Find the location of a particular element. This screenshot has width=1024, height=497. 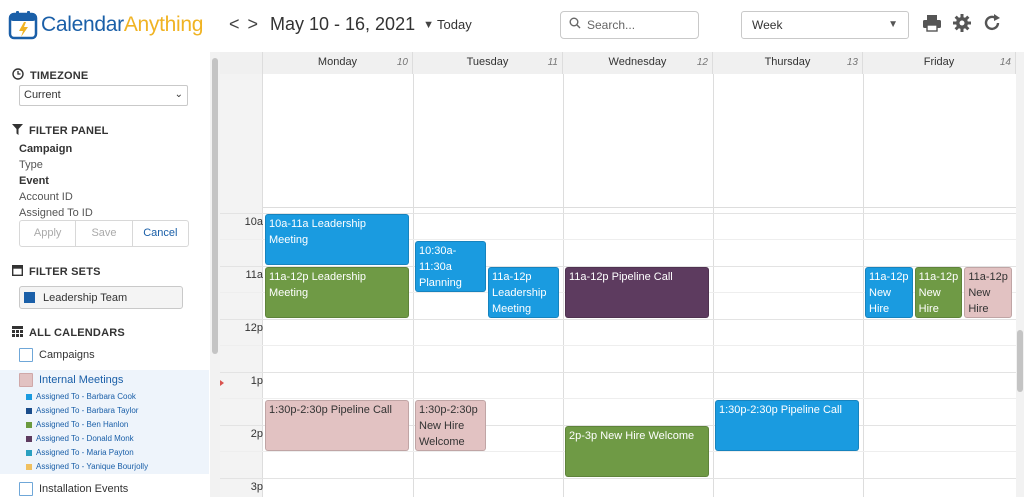

sidebar-scrollbar is located at coordinates (215, 274).